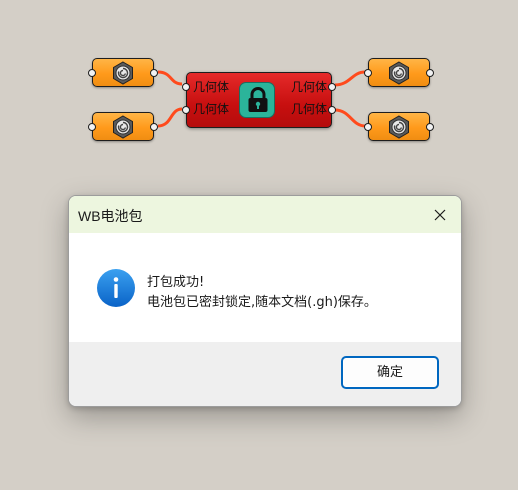  I want to click on ok-button: 确定, so click(390, 372).